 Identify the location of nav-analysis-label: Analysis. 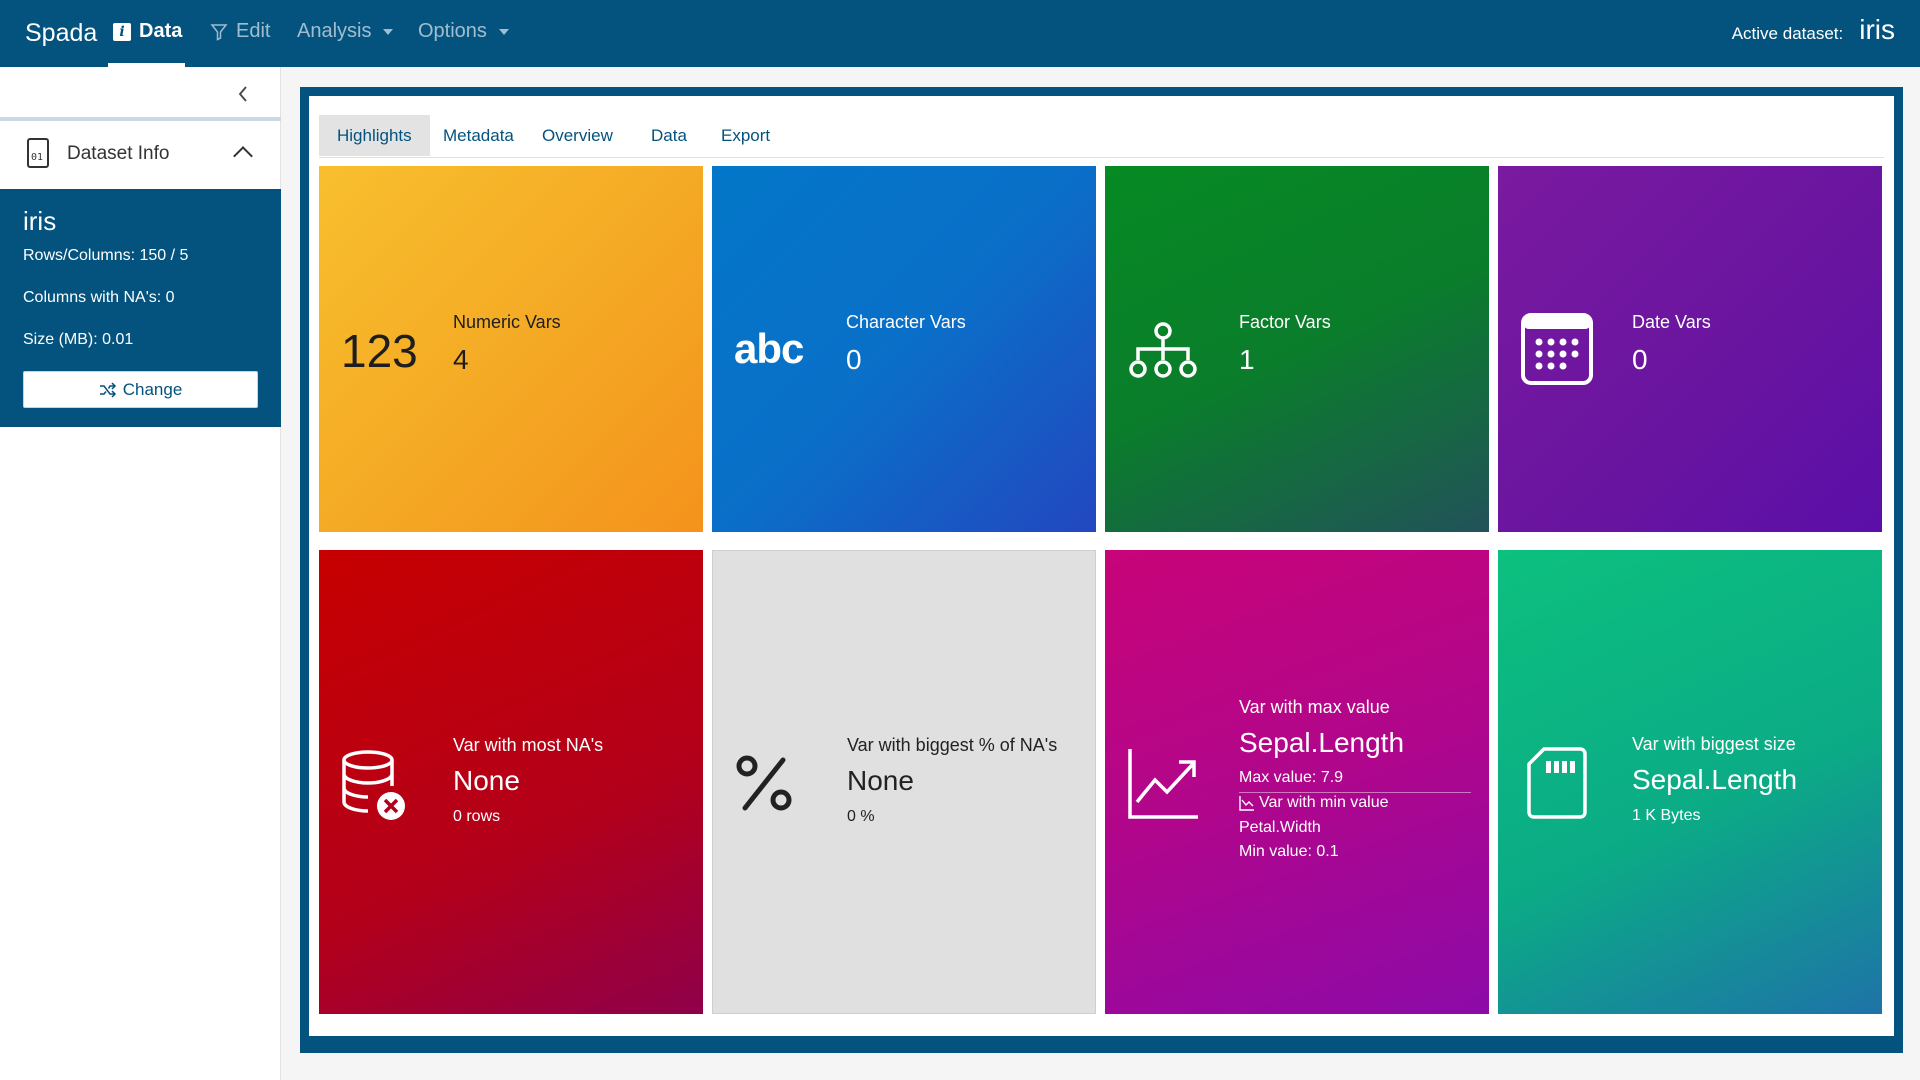
(334, 31).